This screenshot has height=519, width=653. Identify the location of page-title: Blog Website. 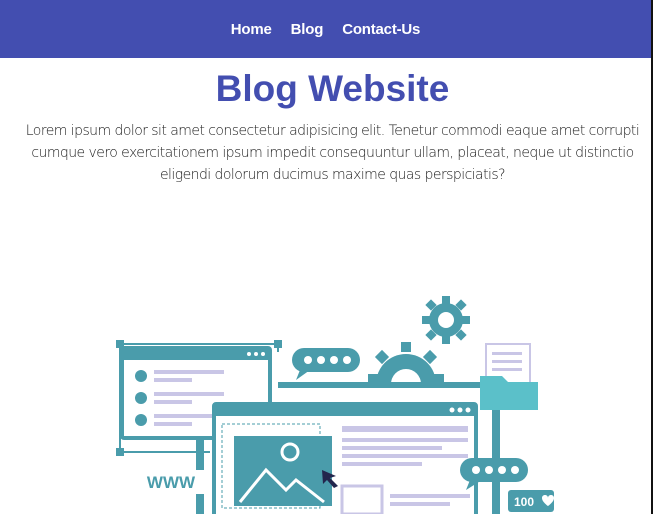
(332, 88).